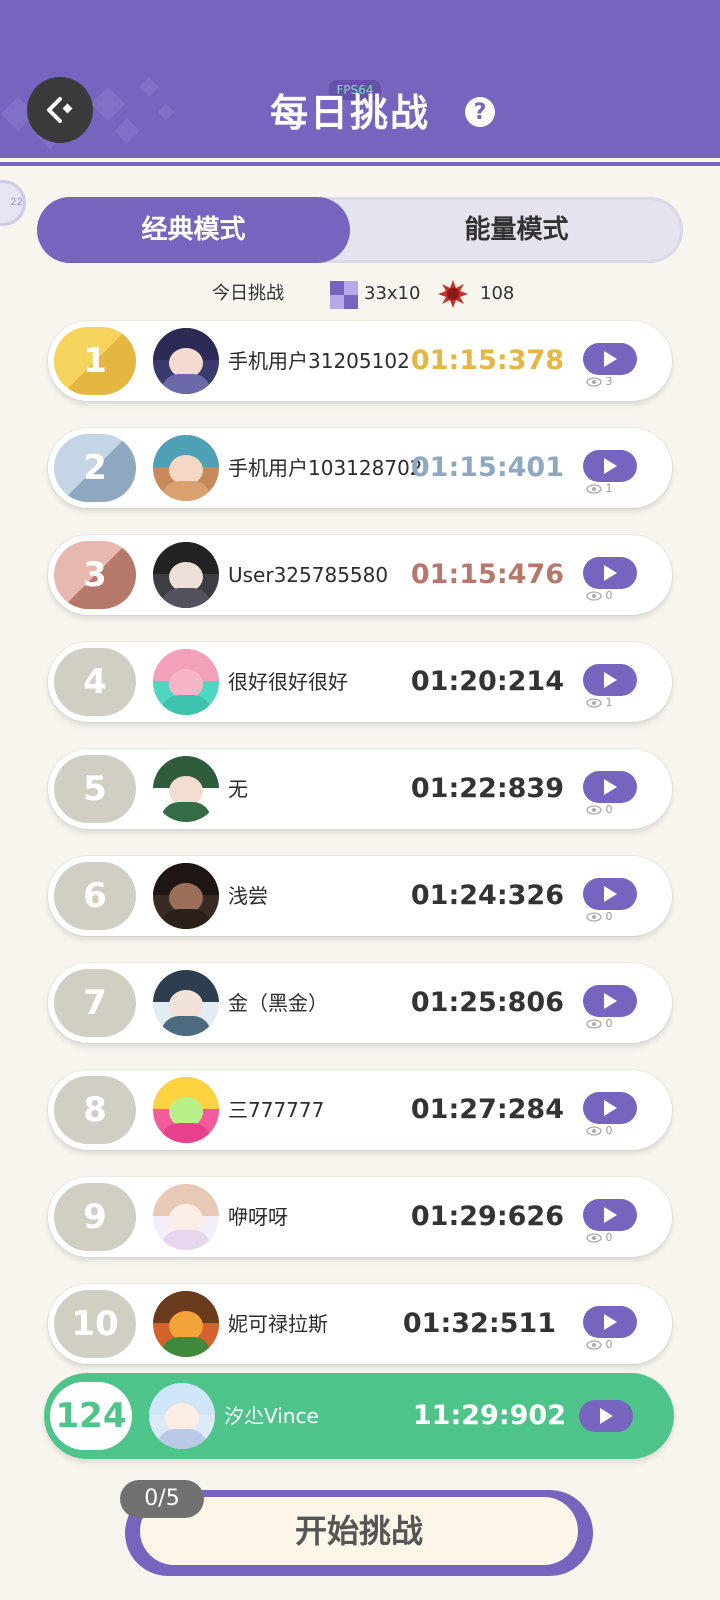 The image size is (720, 1600). Describe the element at coordinates (95, 896) in the screenshot. I see `rank-badge: 6` at that location.